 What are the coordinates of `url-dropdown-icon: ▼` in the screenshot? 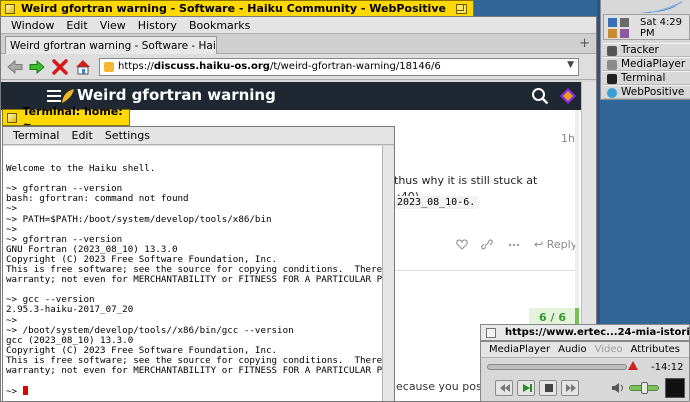 It's located at (570, 65).